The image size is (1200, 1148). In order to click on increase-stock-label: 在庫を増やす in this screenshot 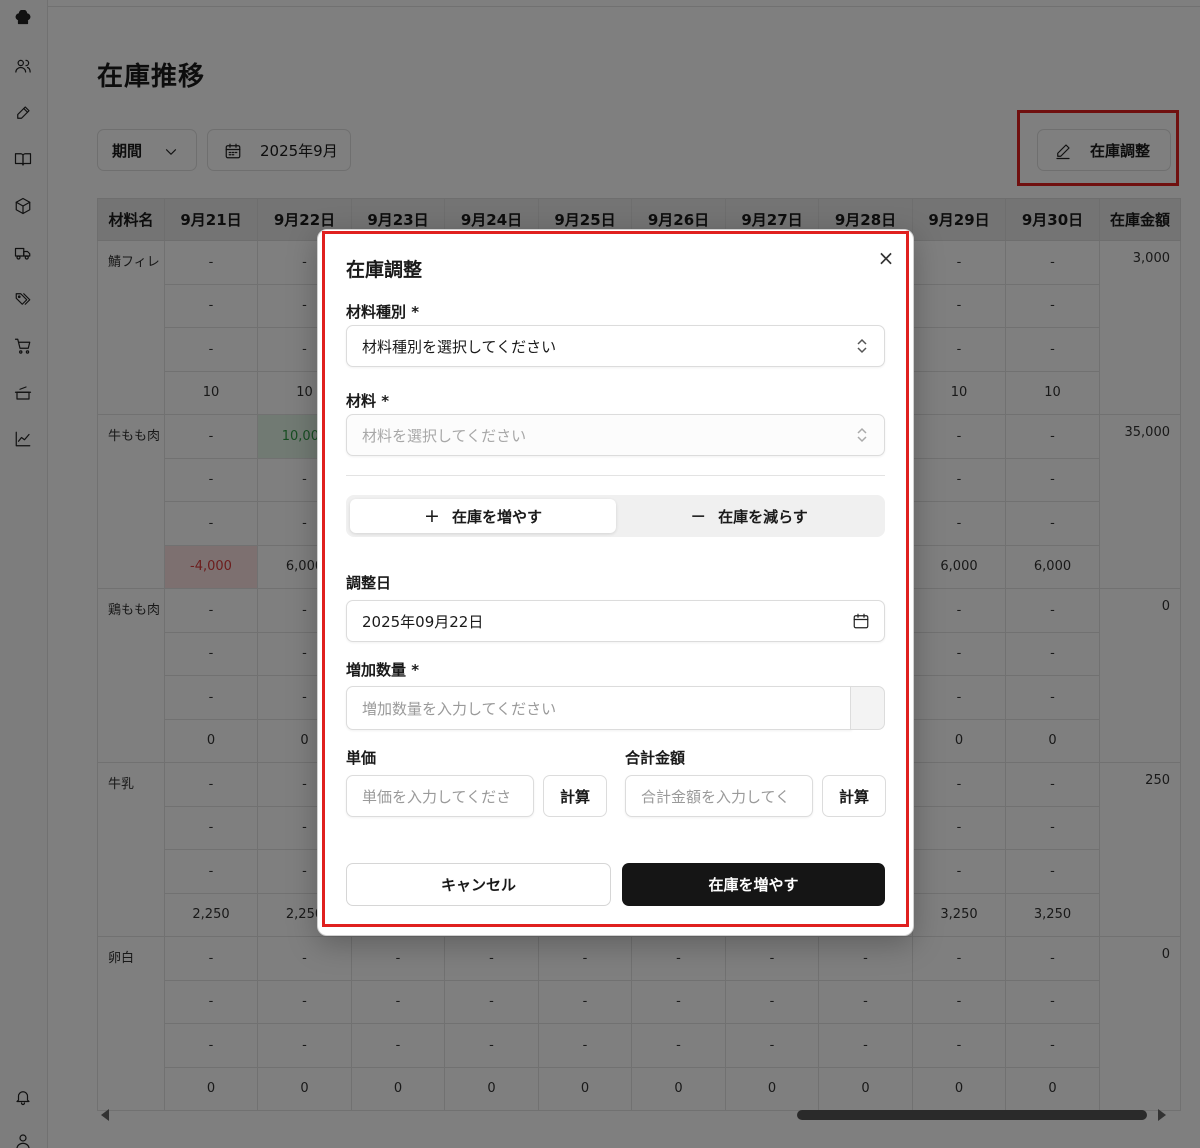, I will do `click(496, 516)`.